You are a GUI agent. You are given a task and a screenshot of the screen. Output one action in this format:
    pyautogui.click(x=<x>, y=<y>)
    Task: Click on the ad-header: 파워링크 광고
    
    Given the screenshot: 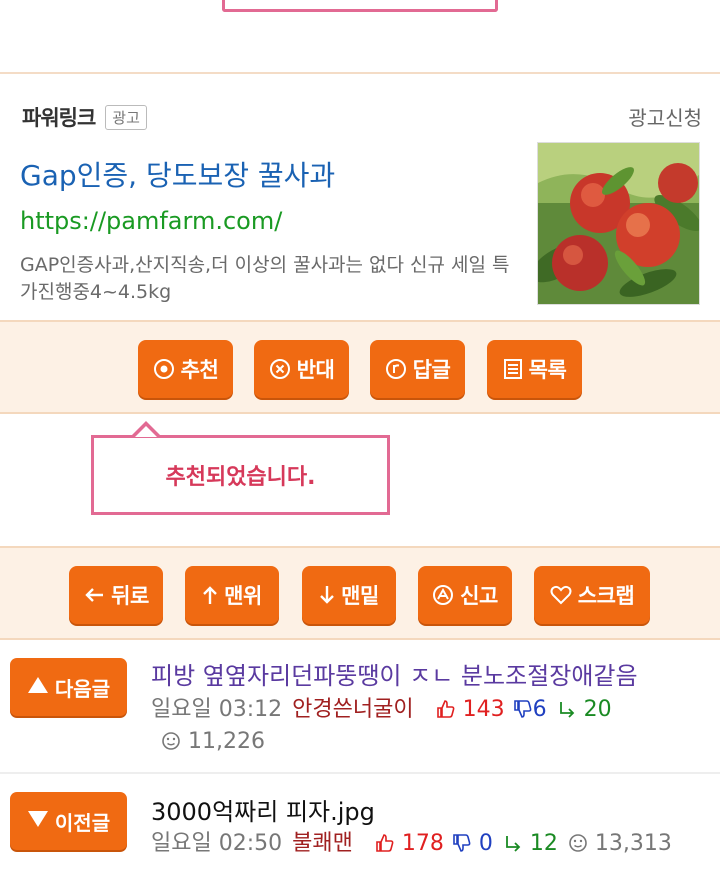 What is the action you would take?
    pyautogui.click(x=84, y=117)
    